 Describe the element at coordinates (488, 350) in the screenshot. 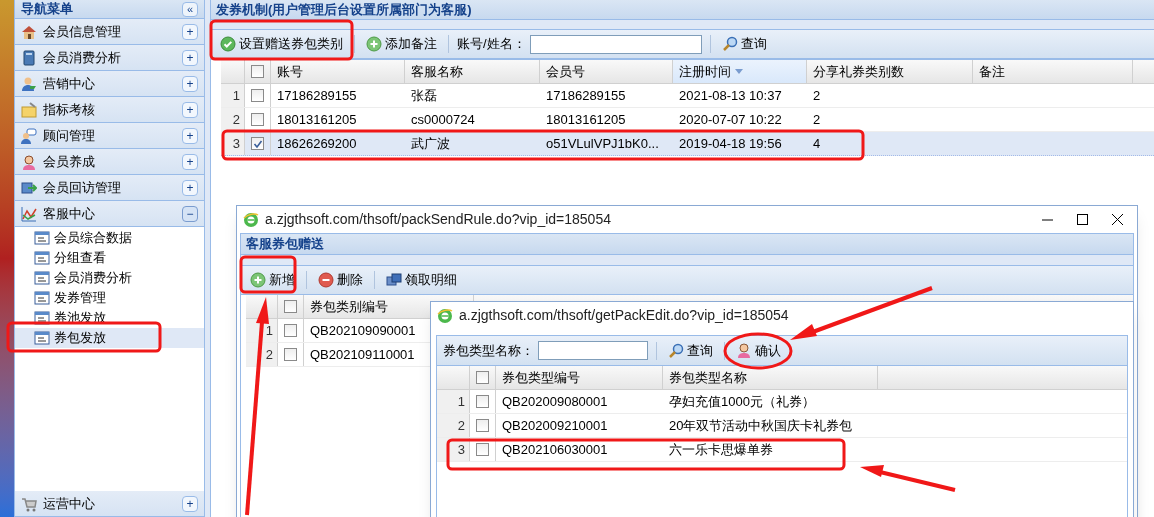

I see `field-label: 券包类型名称：` at that location.